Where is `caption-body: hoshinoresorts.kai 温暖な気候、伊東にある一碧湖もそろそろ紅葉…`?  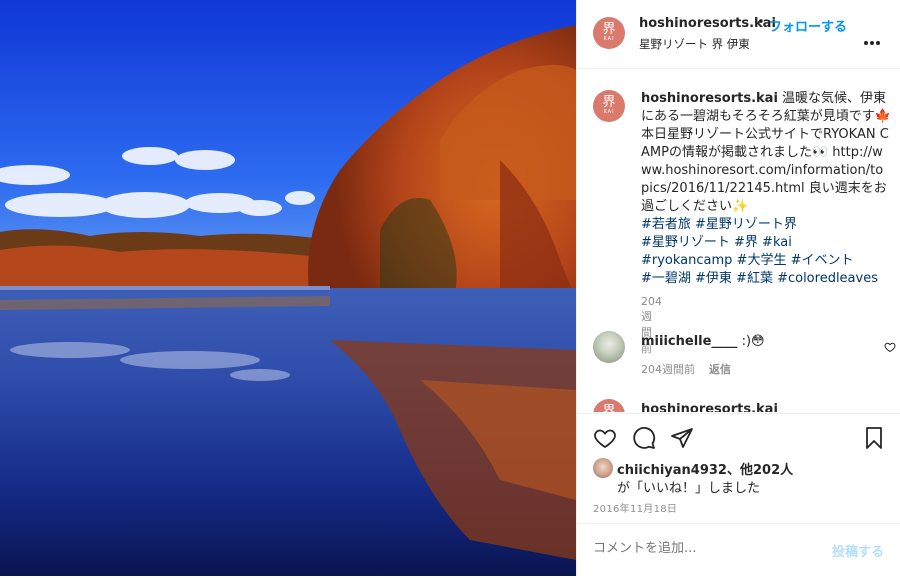
caption-body: hoshinoresorts.kai 温暖な気候、伊東にある一碧湖もそろそろ紅葉… is located at coordinates (766, 189).